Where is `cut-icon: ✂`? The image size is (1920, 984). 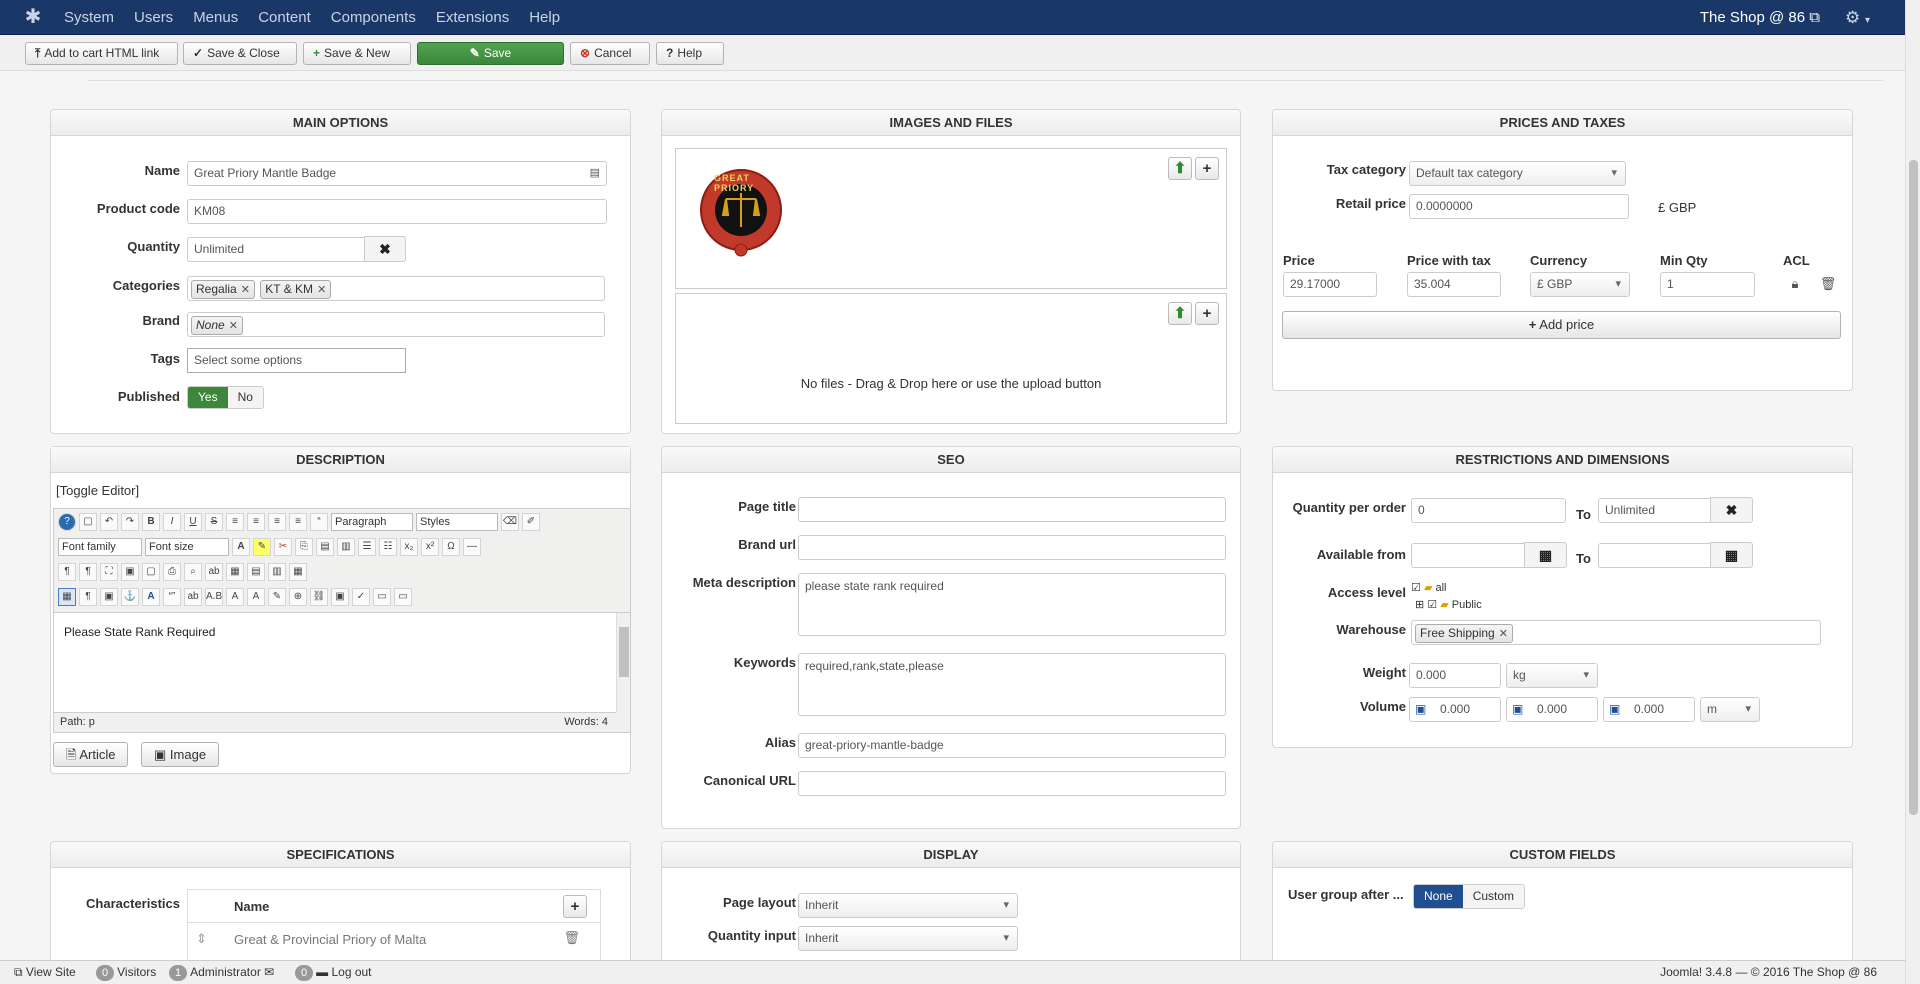 cut-icon: ✂ is located at coordinates (283, 547).